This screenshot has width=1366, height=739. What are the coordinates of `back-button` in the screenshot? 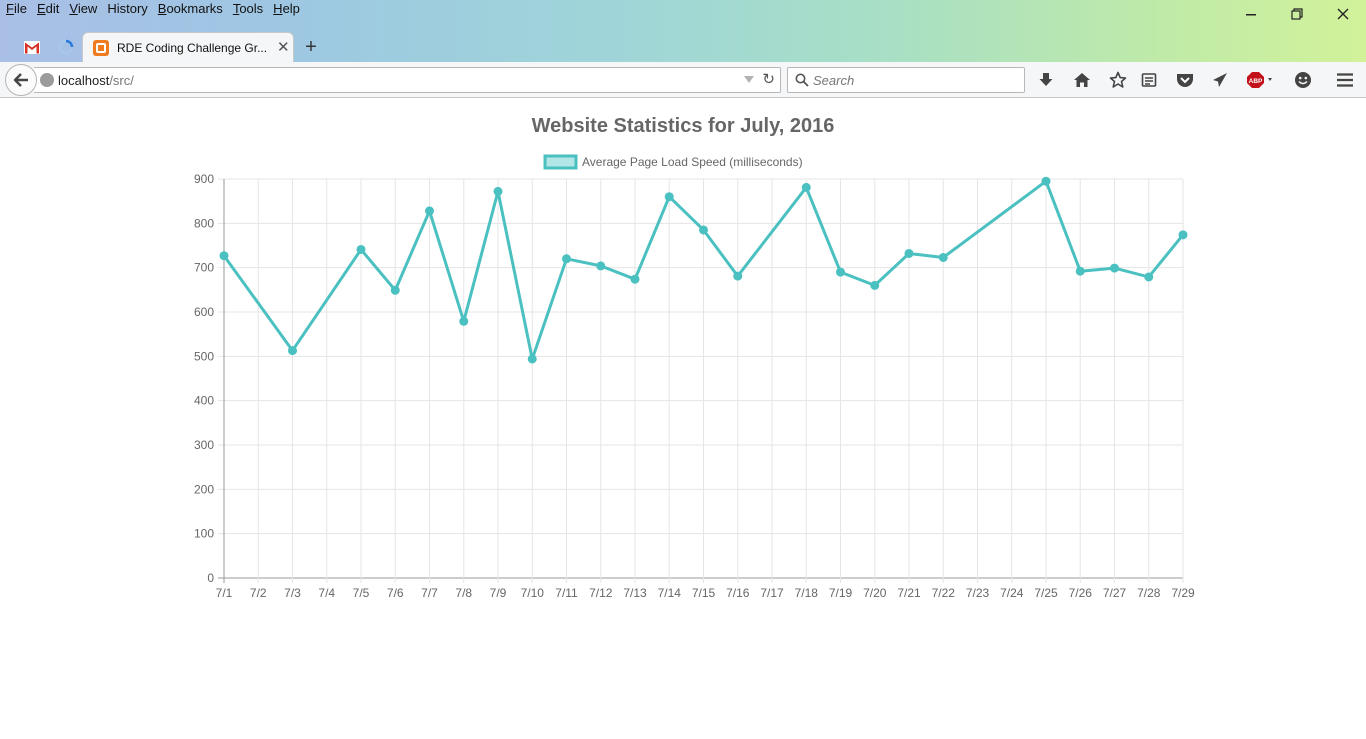 It's located at (21, 80).